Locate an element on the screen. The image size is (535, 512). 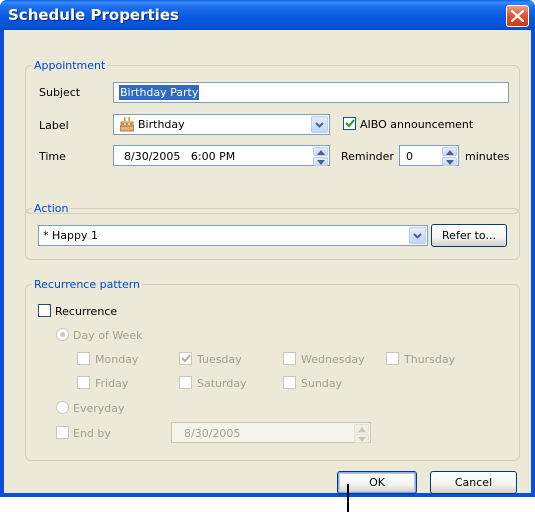
label-select-value: Birthday is located at coordinates (161, 124).